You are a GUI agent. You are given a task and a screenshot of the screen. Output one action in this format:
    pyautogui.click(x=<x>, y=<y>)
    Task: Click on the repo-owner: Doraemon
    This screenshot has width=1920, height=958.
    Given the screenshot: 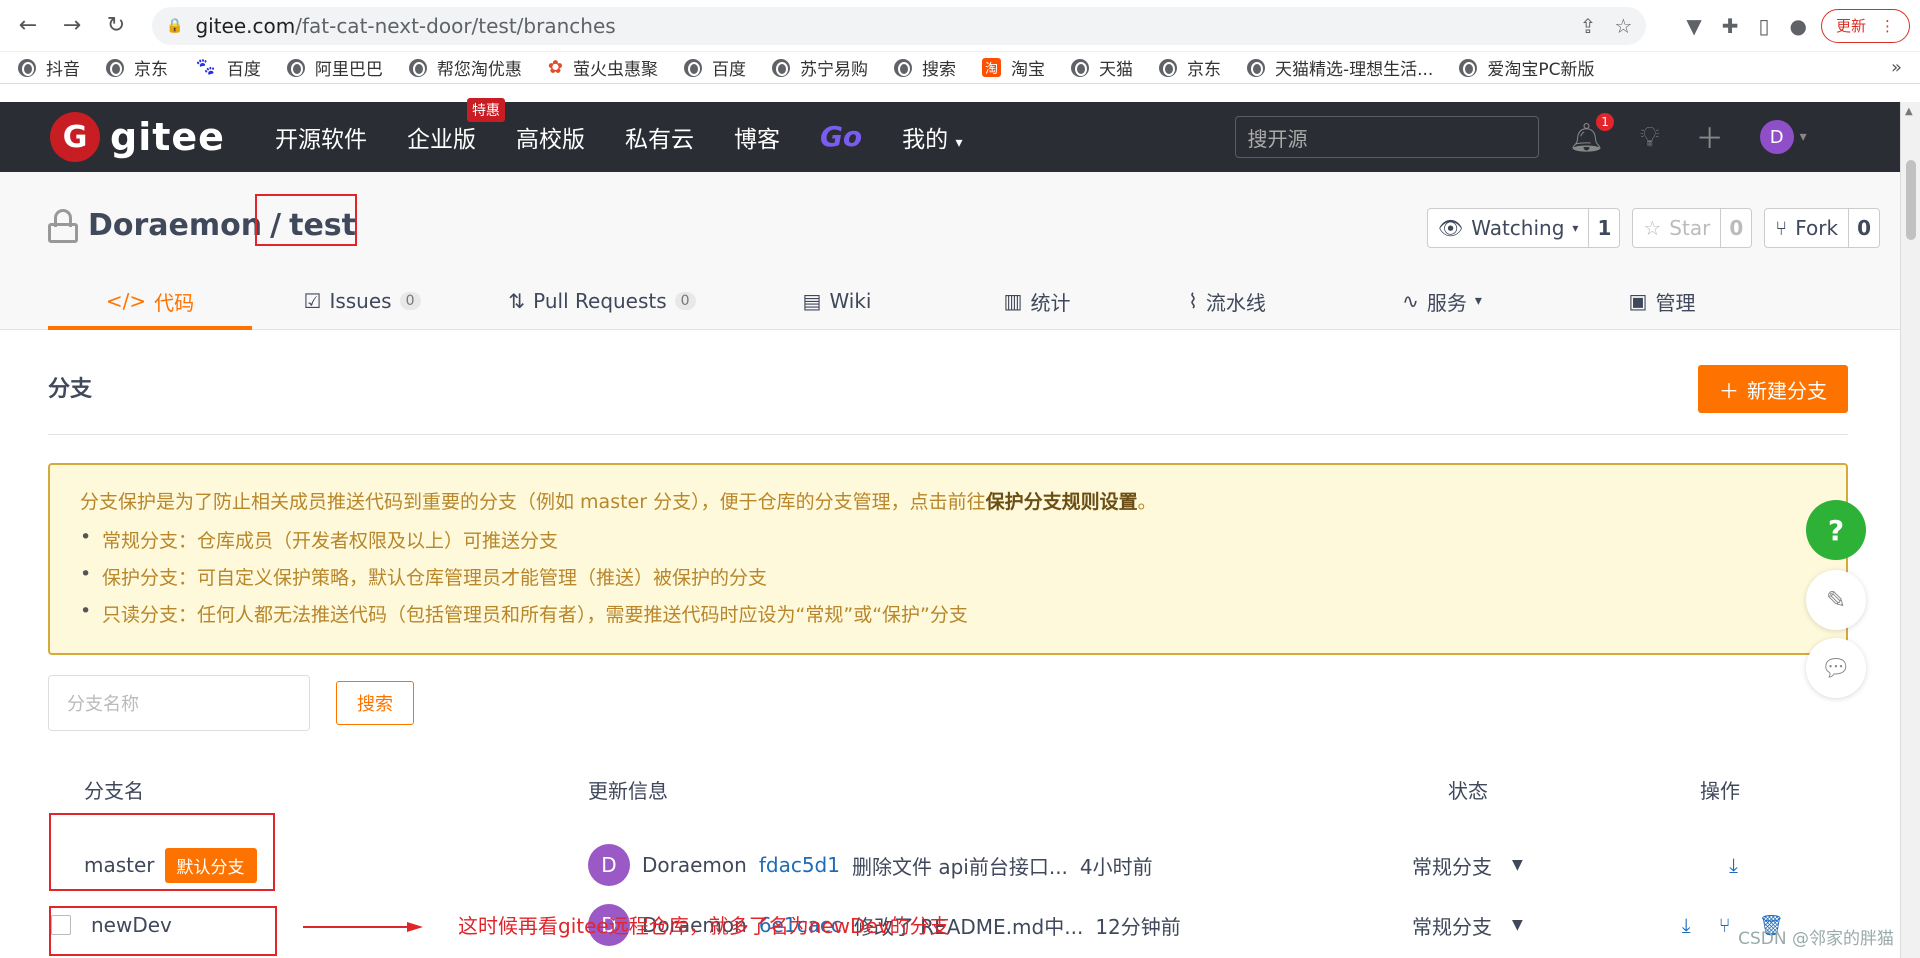 What is the action you would take?
    pyautogui.click(x=175, y=225)
    